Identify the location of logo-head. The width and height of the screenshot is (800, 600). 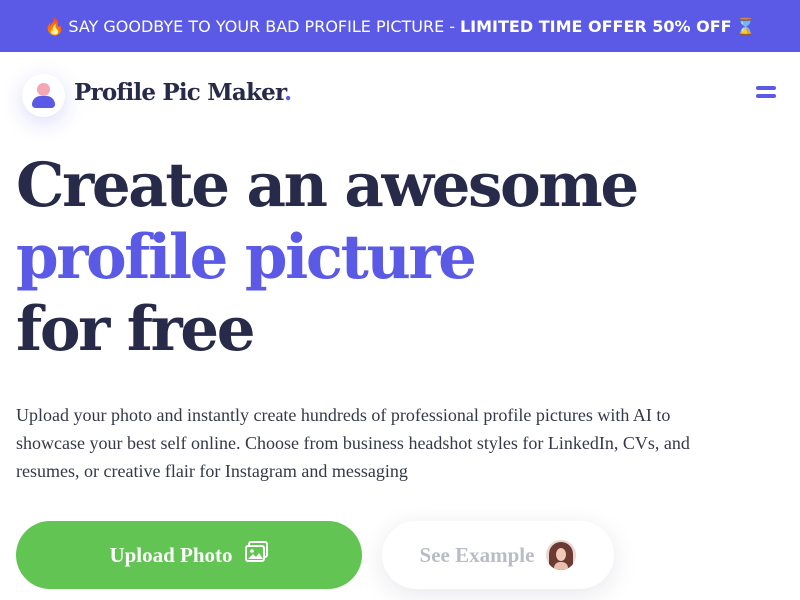
(43, 89).